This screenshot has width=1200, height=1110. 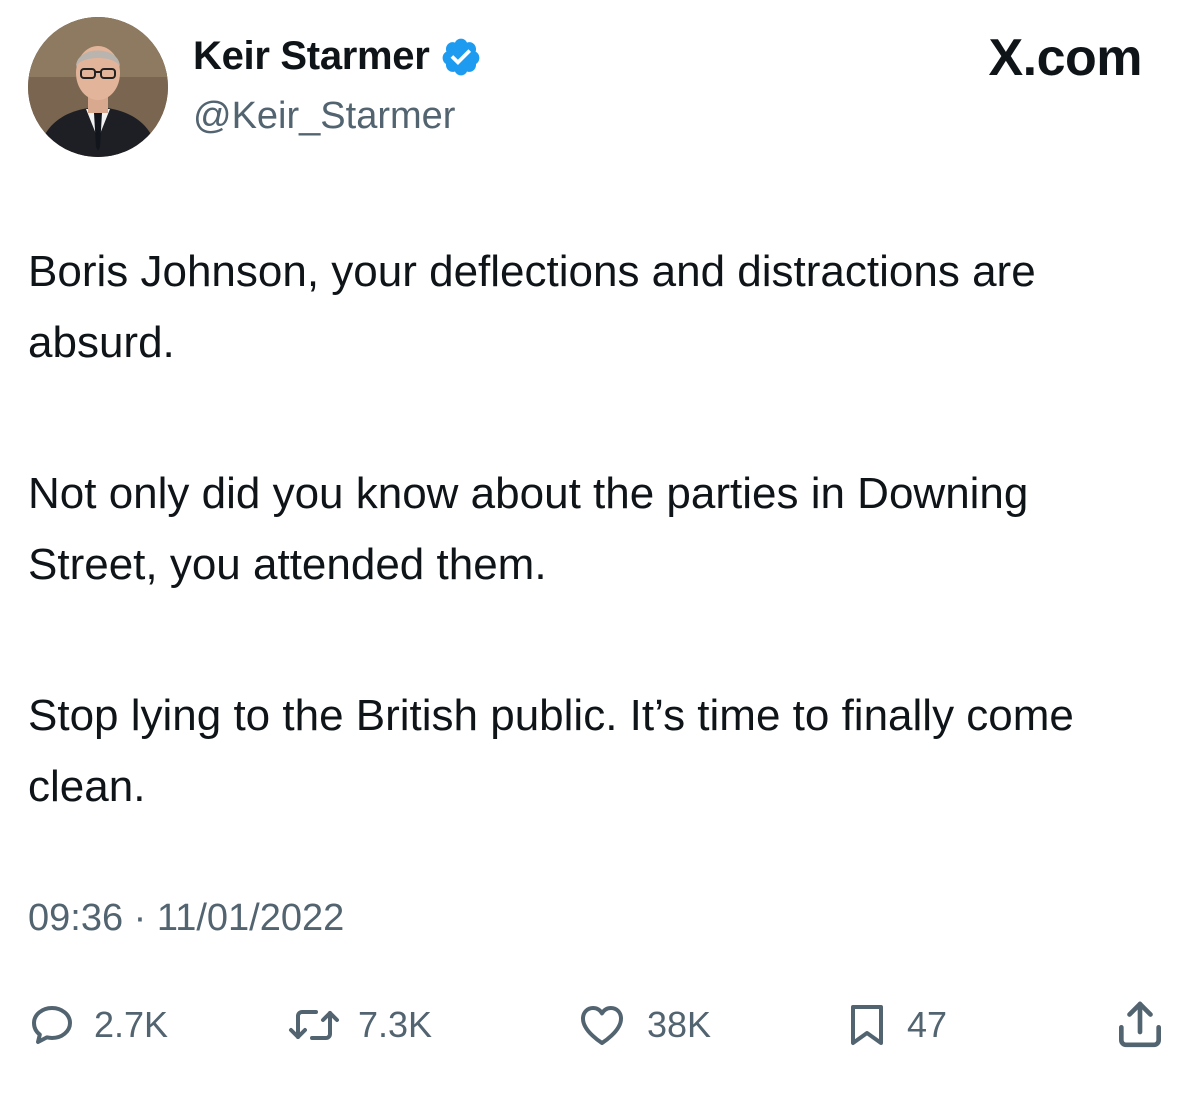 What do you see at coordinates (896, 1025) in the screenshot?
I see `bookmark-button: 47` at bounding box center [896, 1025].